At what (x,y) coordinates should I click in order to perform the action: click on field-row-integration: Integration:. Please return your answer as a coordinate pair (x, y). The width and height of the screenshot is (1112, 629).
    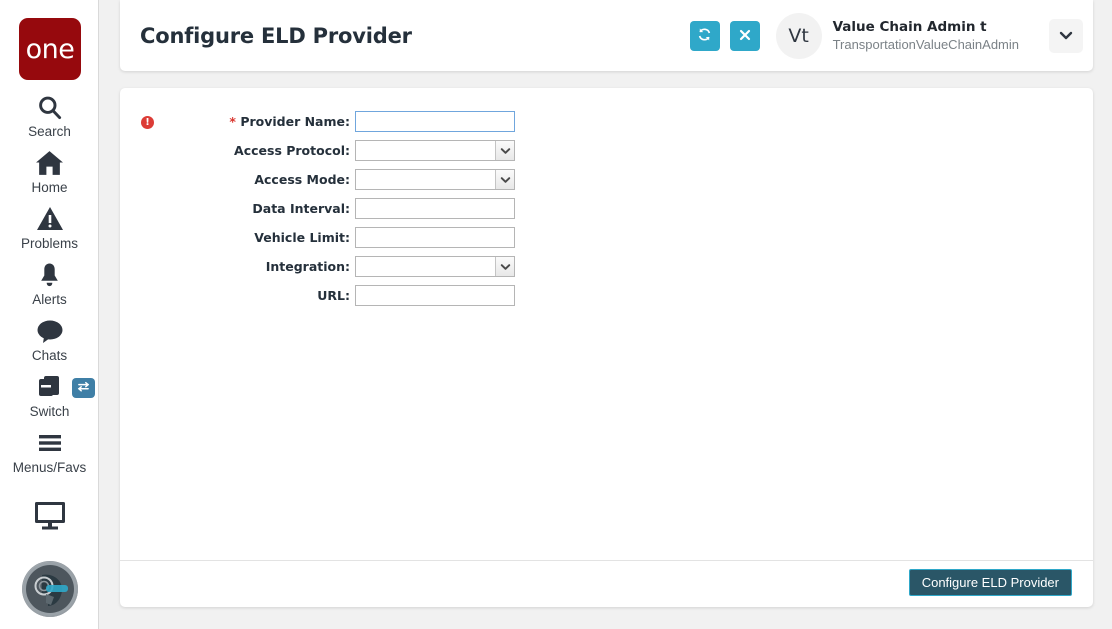
    Looking at the image, I should click on (606, 266).